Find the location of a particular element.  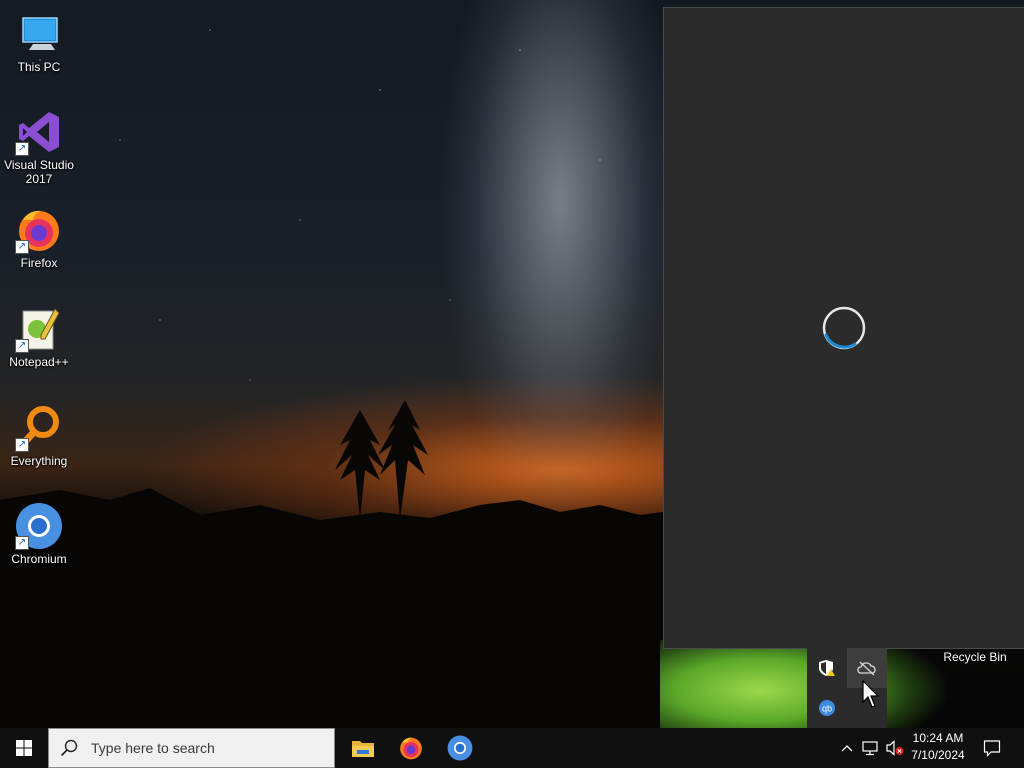

desktop-icon-recycle-bin: Recycle Bin is located at coordinates (975, 657).